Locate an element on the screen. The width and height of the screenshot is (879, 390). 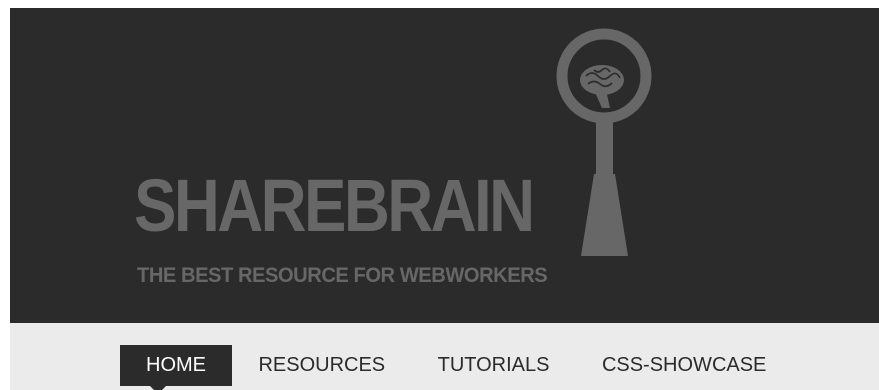
nav-item-home: HOME is located at coordinates (176, 367).